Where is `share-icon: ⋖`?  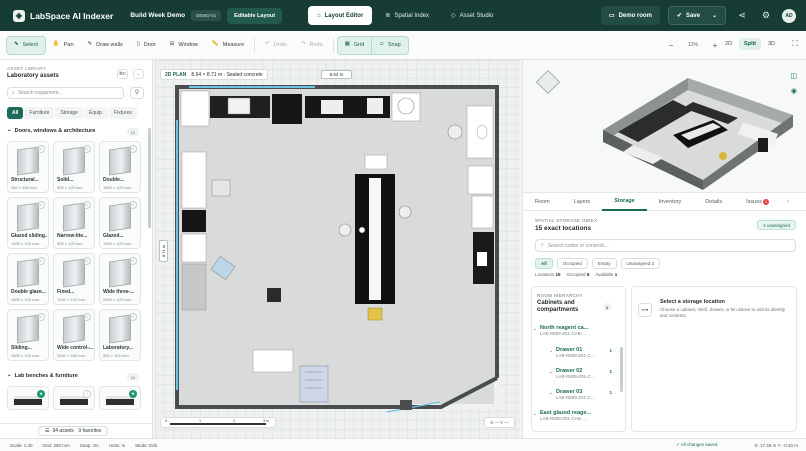 share-icon: ⋖ is located at coordinates (742, 15).